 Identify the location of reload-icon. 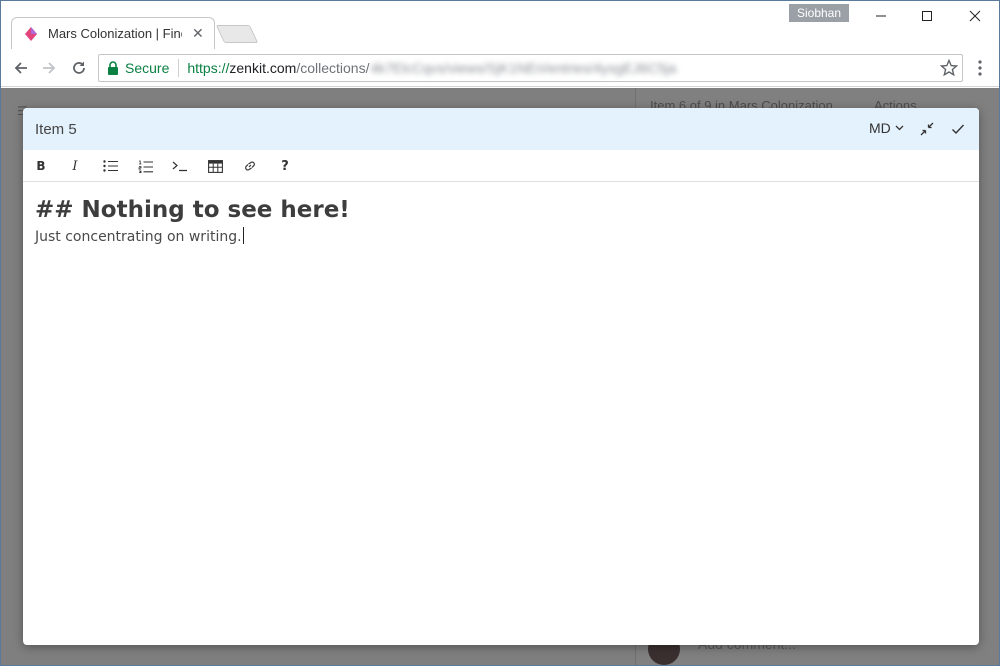
(79, 67).